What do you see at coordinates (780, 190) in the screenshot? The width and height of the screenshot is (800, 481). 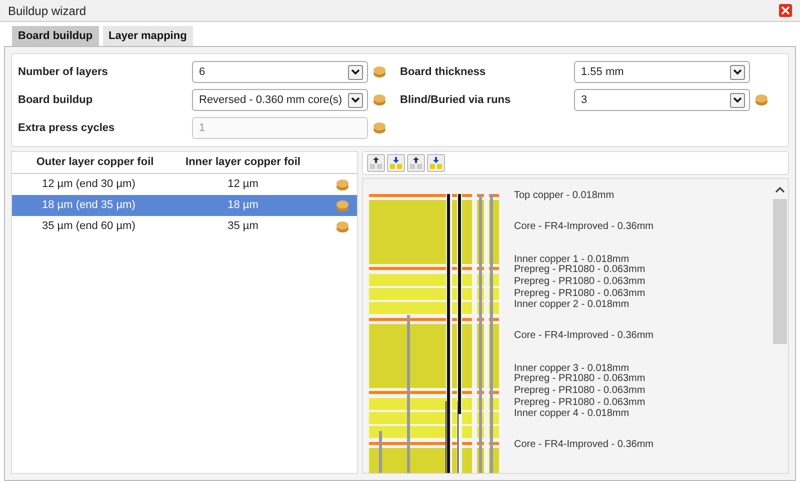 I see `chevron-up-icon` at bounding box center [780, 190].